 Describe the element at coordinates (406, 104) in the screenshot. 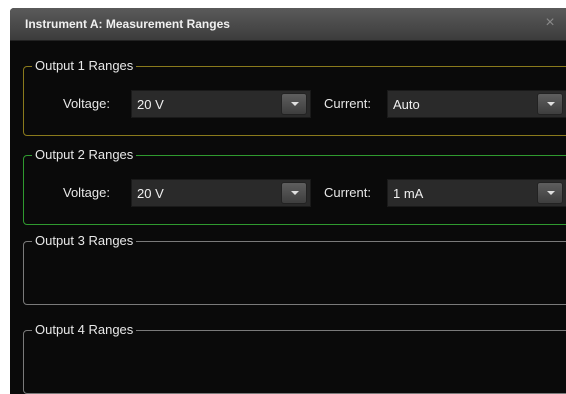

I see `output-1-current-value: Auto` at that location.